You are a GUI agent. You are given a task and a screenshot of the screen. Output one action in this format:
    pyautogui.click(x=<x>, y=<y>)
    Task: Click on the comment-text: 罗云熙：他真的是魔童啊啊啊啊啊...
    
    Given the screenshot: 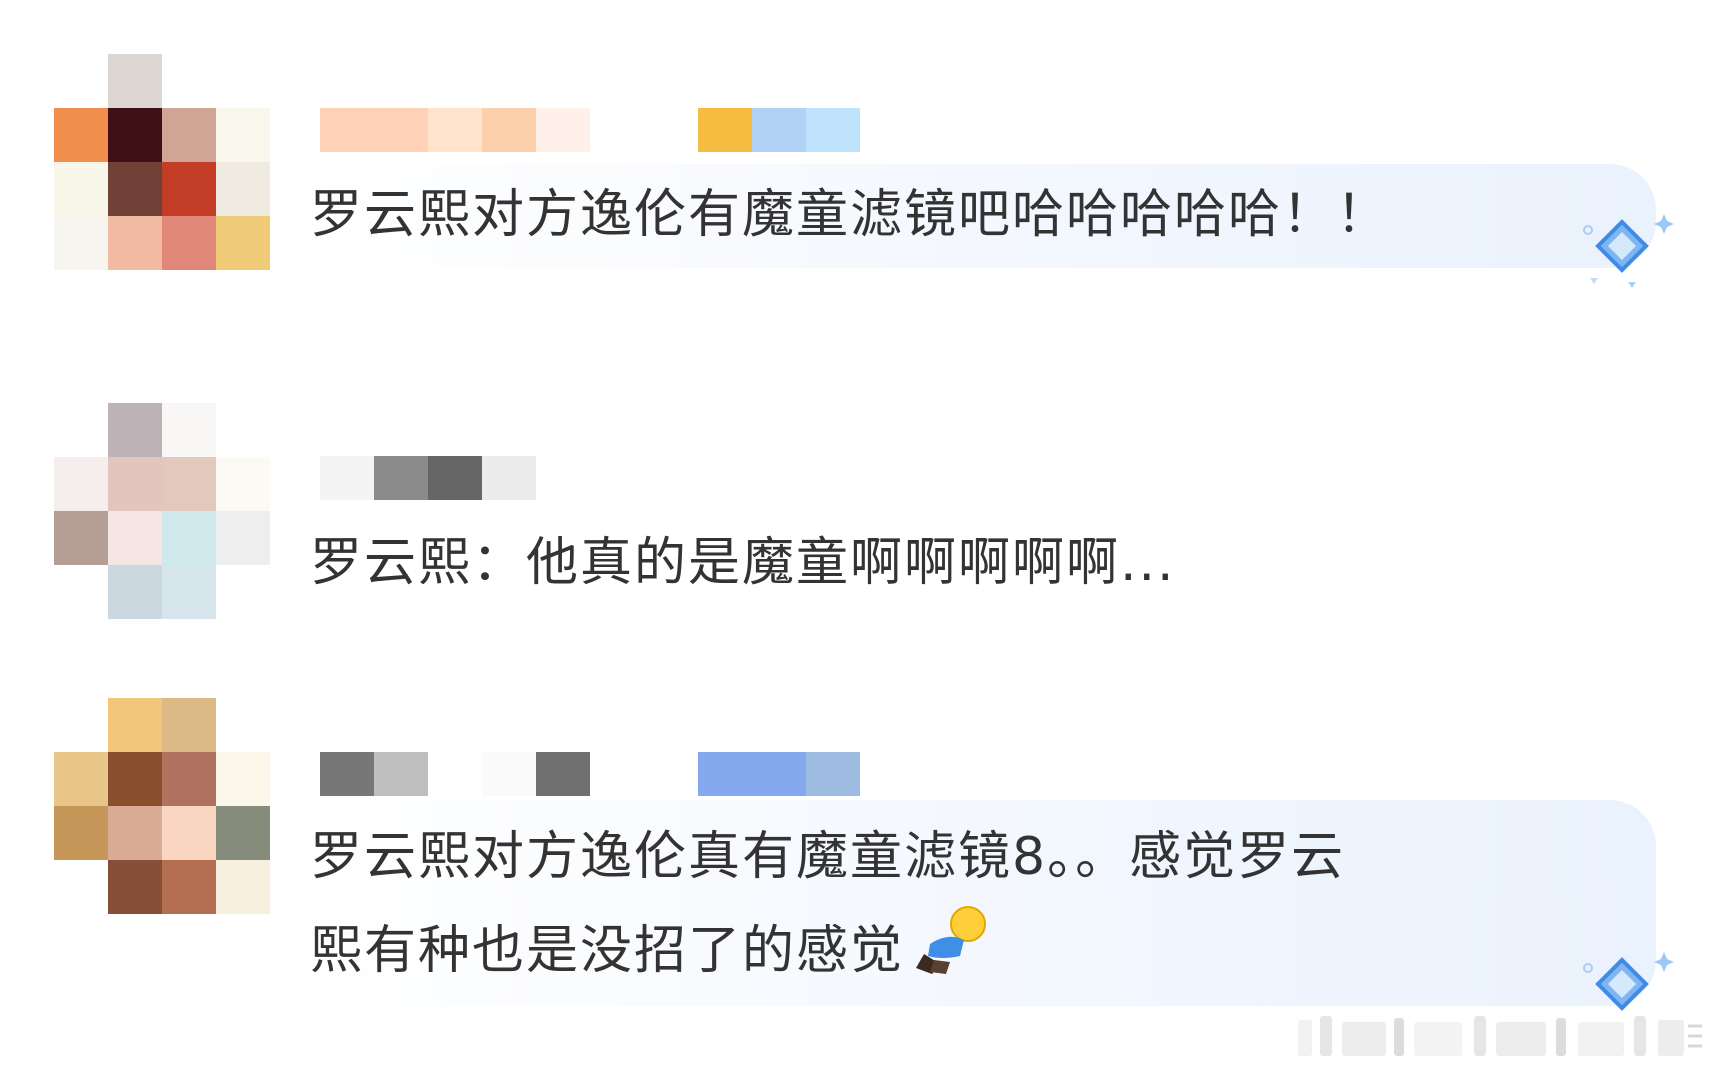 What is the action you would take?
    pyautogui.click(x=743, y=563)
    